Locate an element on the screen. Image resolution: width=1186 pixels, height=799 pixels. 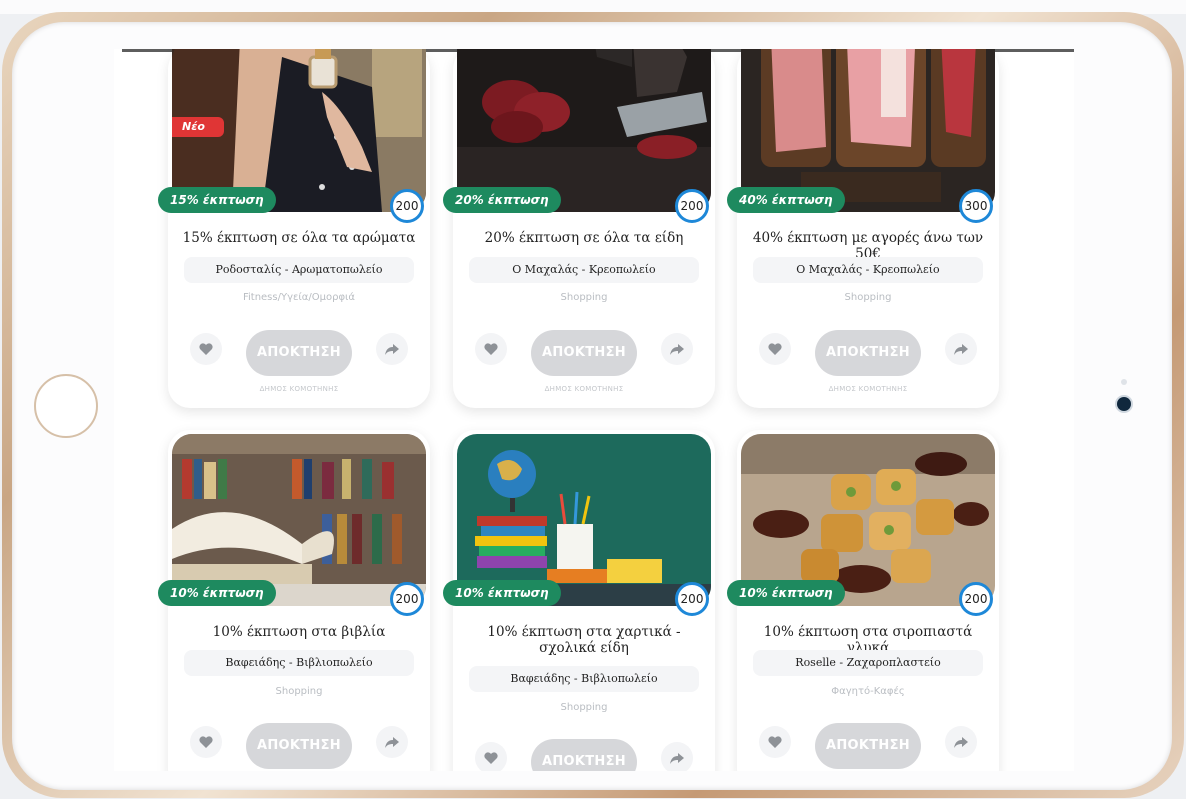
discount-badge: 20% έκπτωση is located at coordinates (502, 200).